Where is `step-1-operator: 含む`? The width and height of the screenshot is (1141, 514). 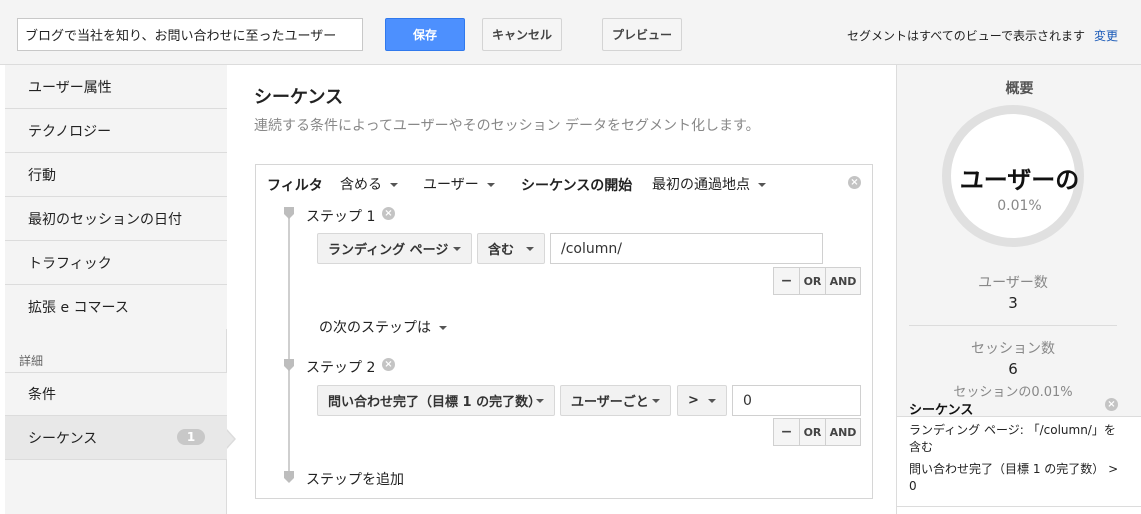 step-1-operator: 含む is located at coordinates (501, 250).